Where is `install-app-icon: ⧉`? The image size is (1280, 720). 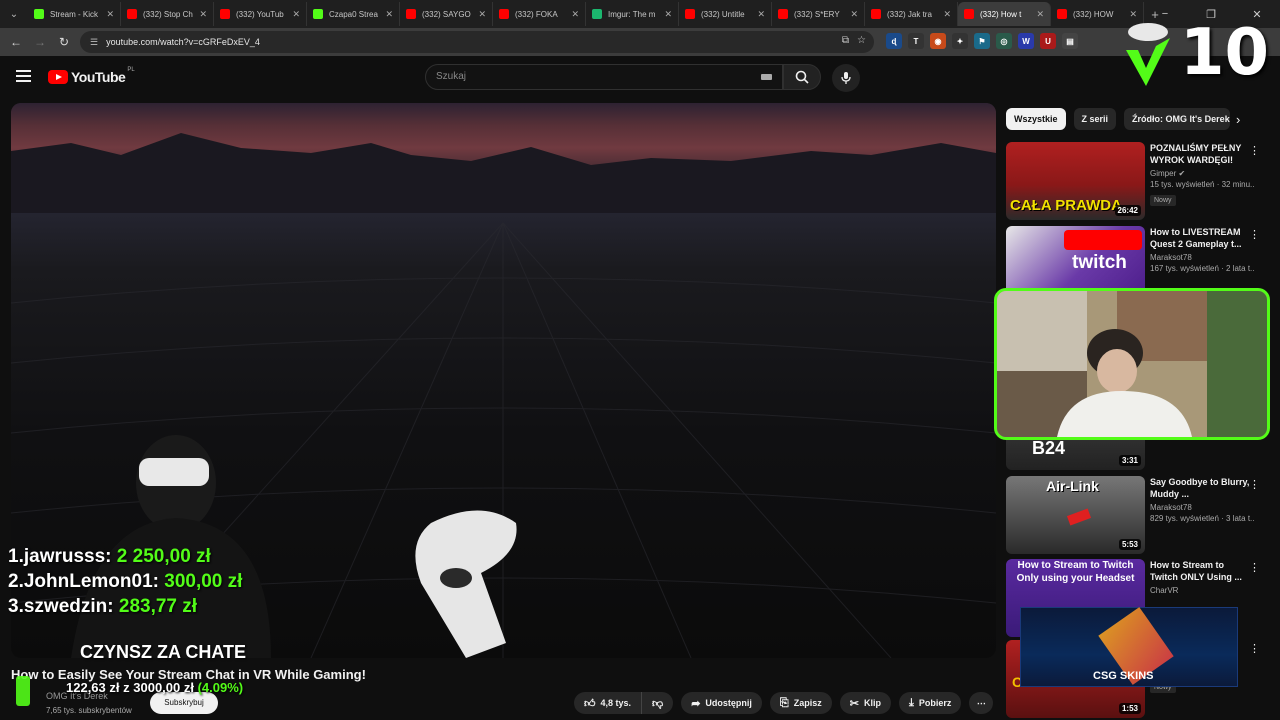 install-app-icon: ⧉ is located at coordinates (845, 40).